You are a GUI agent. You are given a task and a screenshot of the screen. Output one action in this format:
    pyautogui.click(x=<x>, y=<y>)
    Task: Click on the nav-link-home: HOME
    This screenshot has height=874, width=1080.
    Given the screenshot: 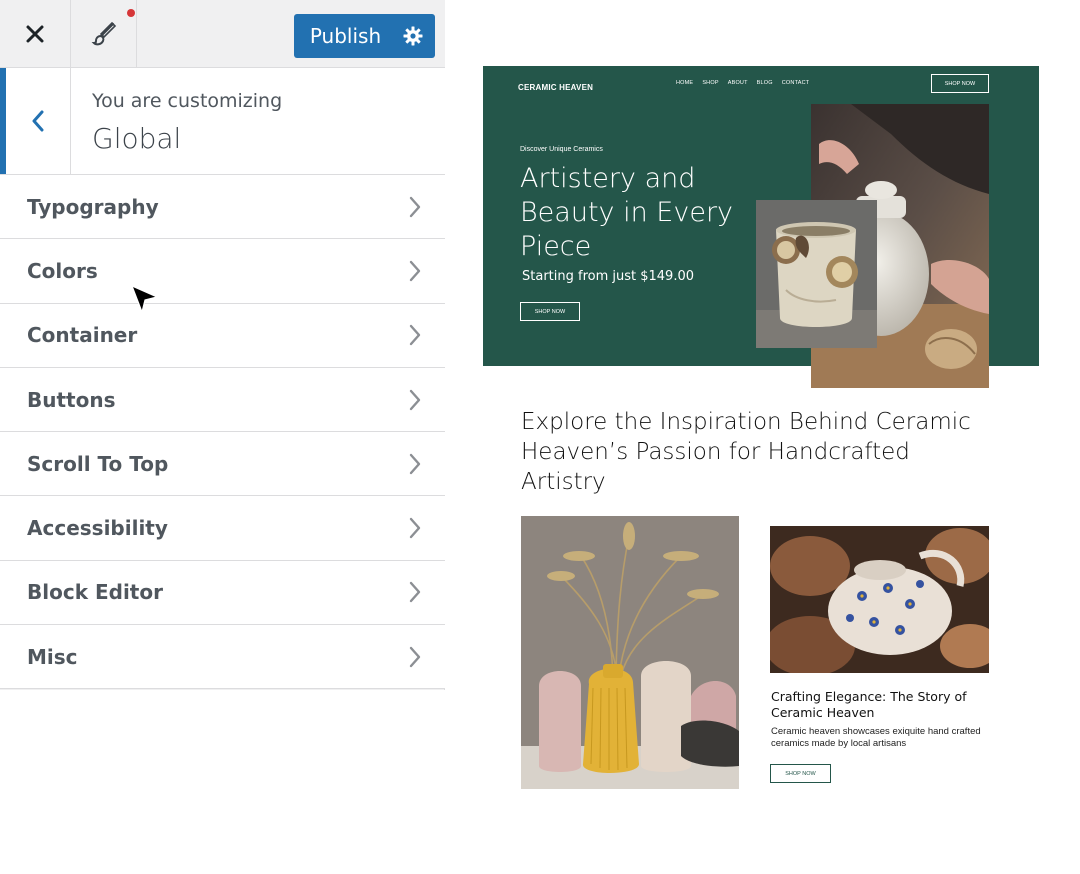 What is the action you would take?
    pyautogui.click(x=684, y=83)
    